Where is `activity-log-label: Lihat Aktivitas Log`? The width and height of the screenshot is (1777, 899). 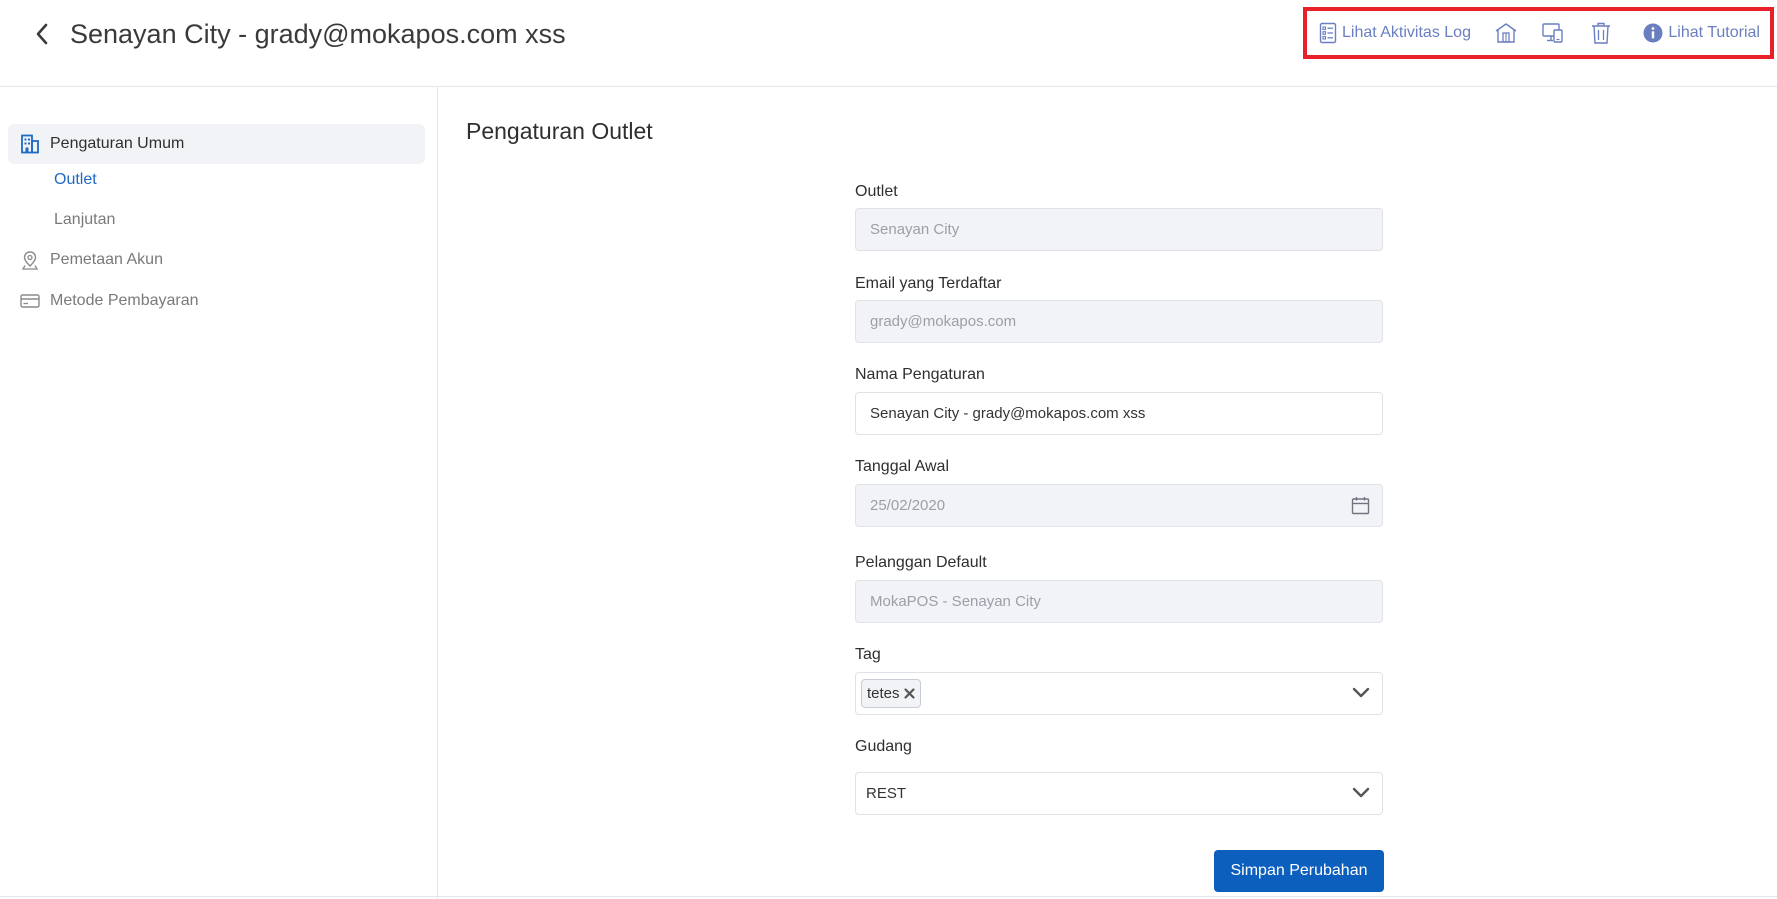 activity-log-label: Lihat Aktivitas Log is located at coordinates (1406, 32).